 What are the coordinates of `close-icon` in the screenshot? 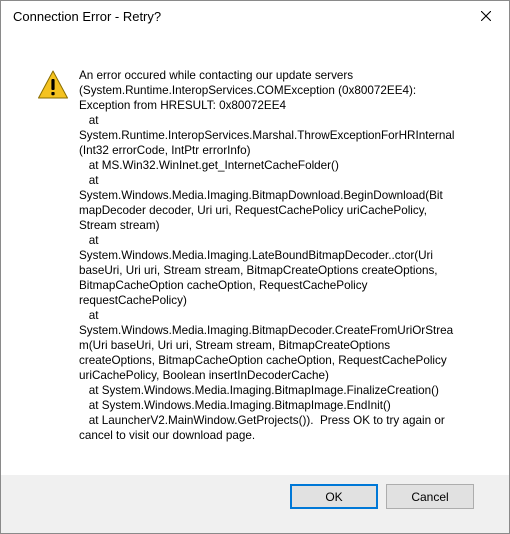 It's located at (486, 16).